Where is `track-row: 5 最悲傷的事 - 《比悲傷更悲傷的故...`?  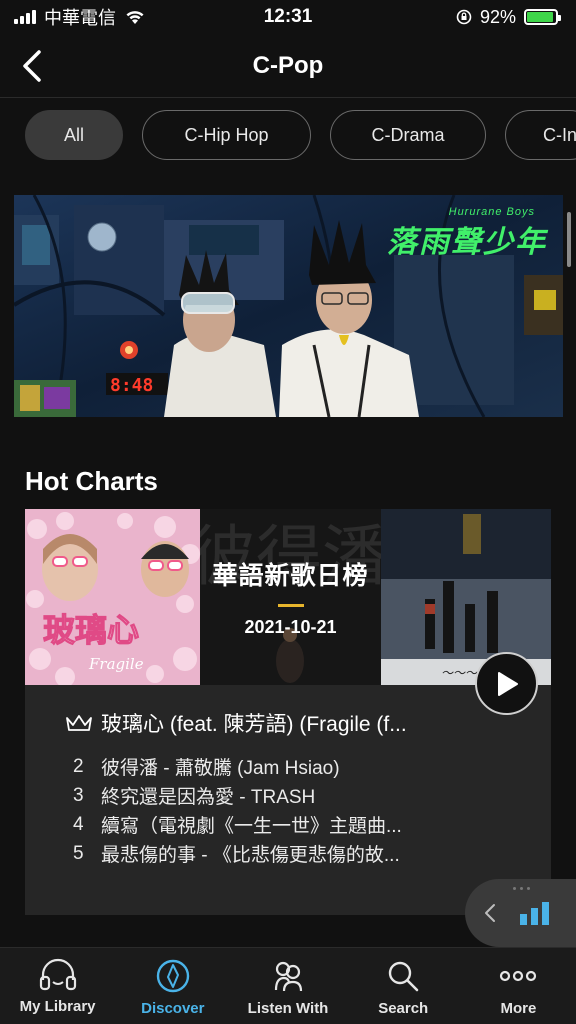 track-row: 5 最悲傷的事 - 《比悲傷更悲傷的故... is located at coordinates (268, 853).